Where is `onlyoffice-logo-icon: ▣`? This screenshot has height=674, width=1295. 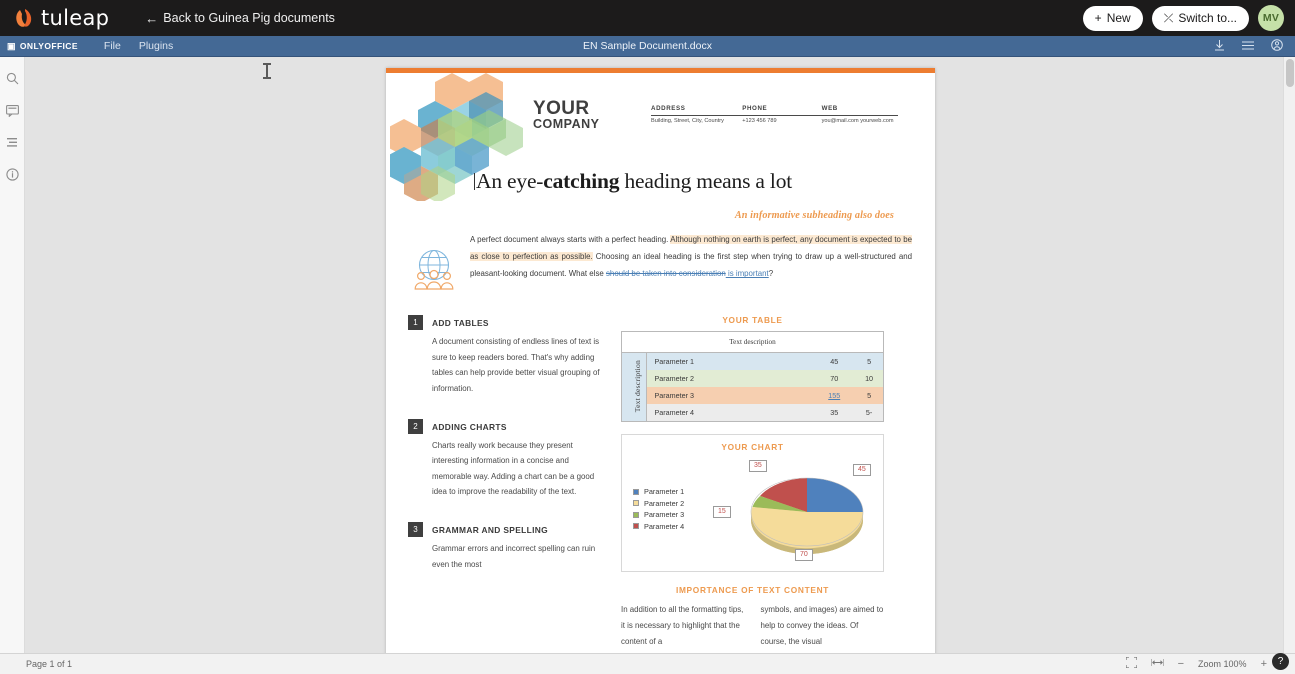
onlyoffice-logo-icon: ▣ is located at coordinates (11, 45).